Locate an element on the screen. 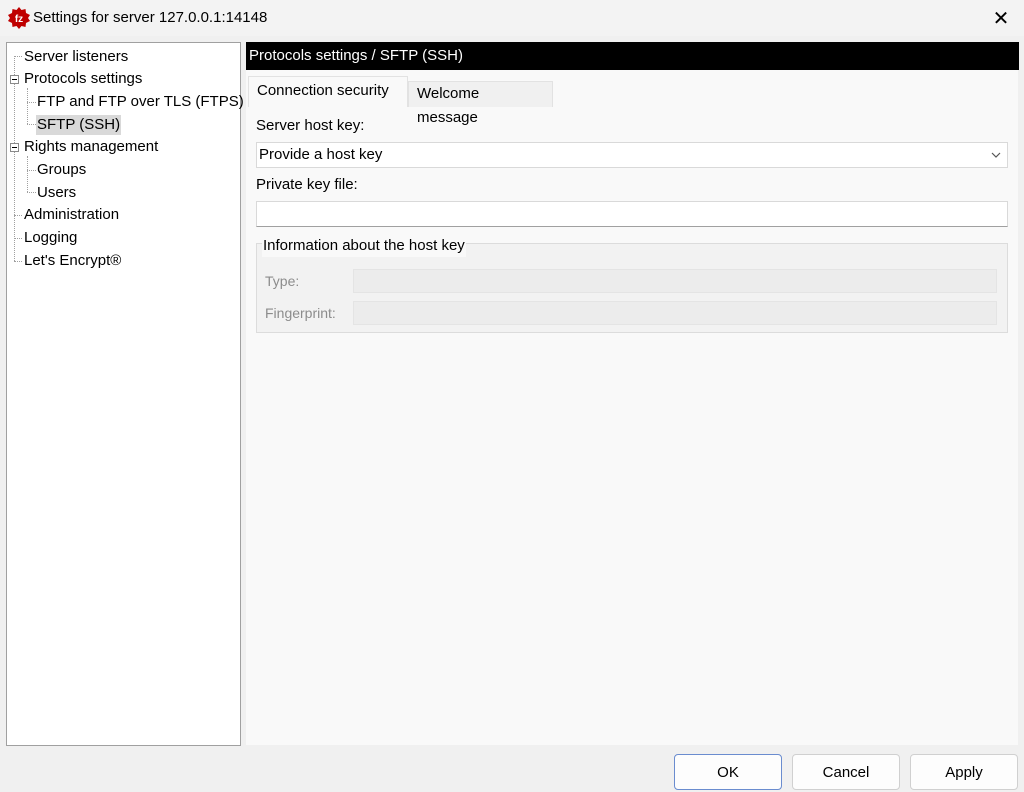  type-label: Type: is located at coordinates (282, 281).